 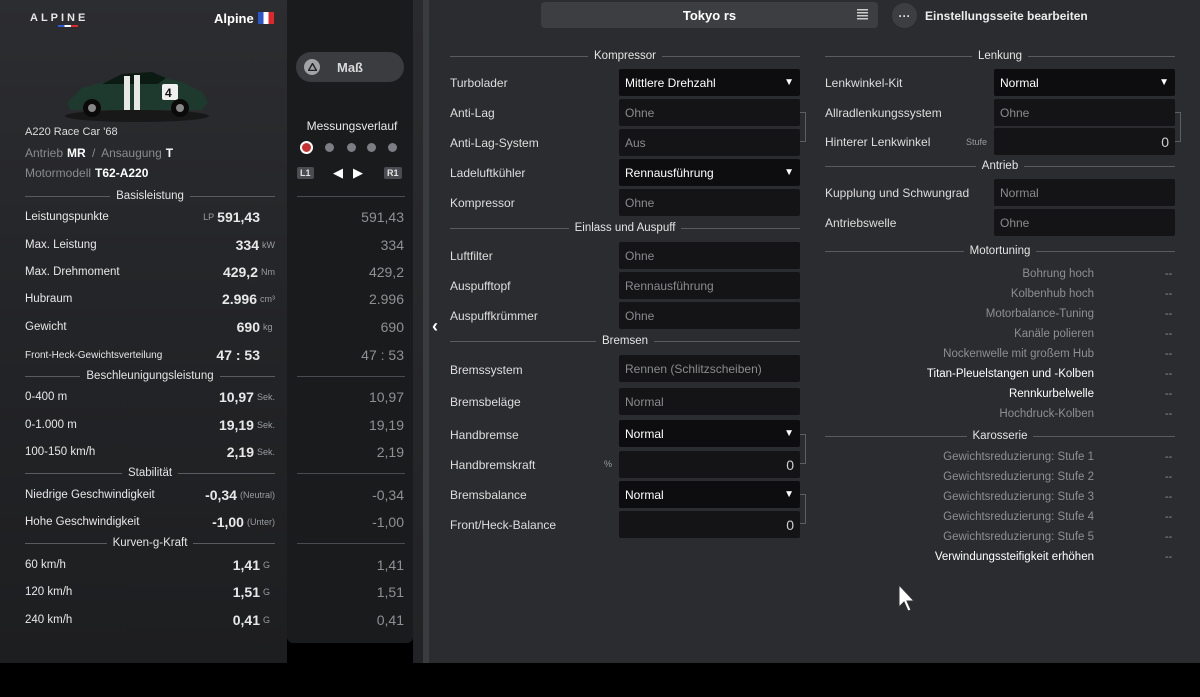 I want to click on brake-balance-dropdown: Normal ▼, so click(x=709, y=494).